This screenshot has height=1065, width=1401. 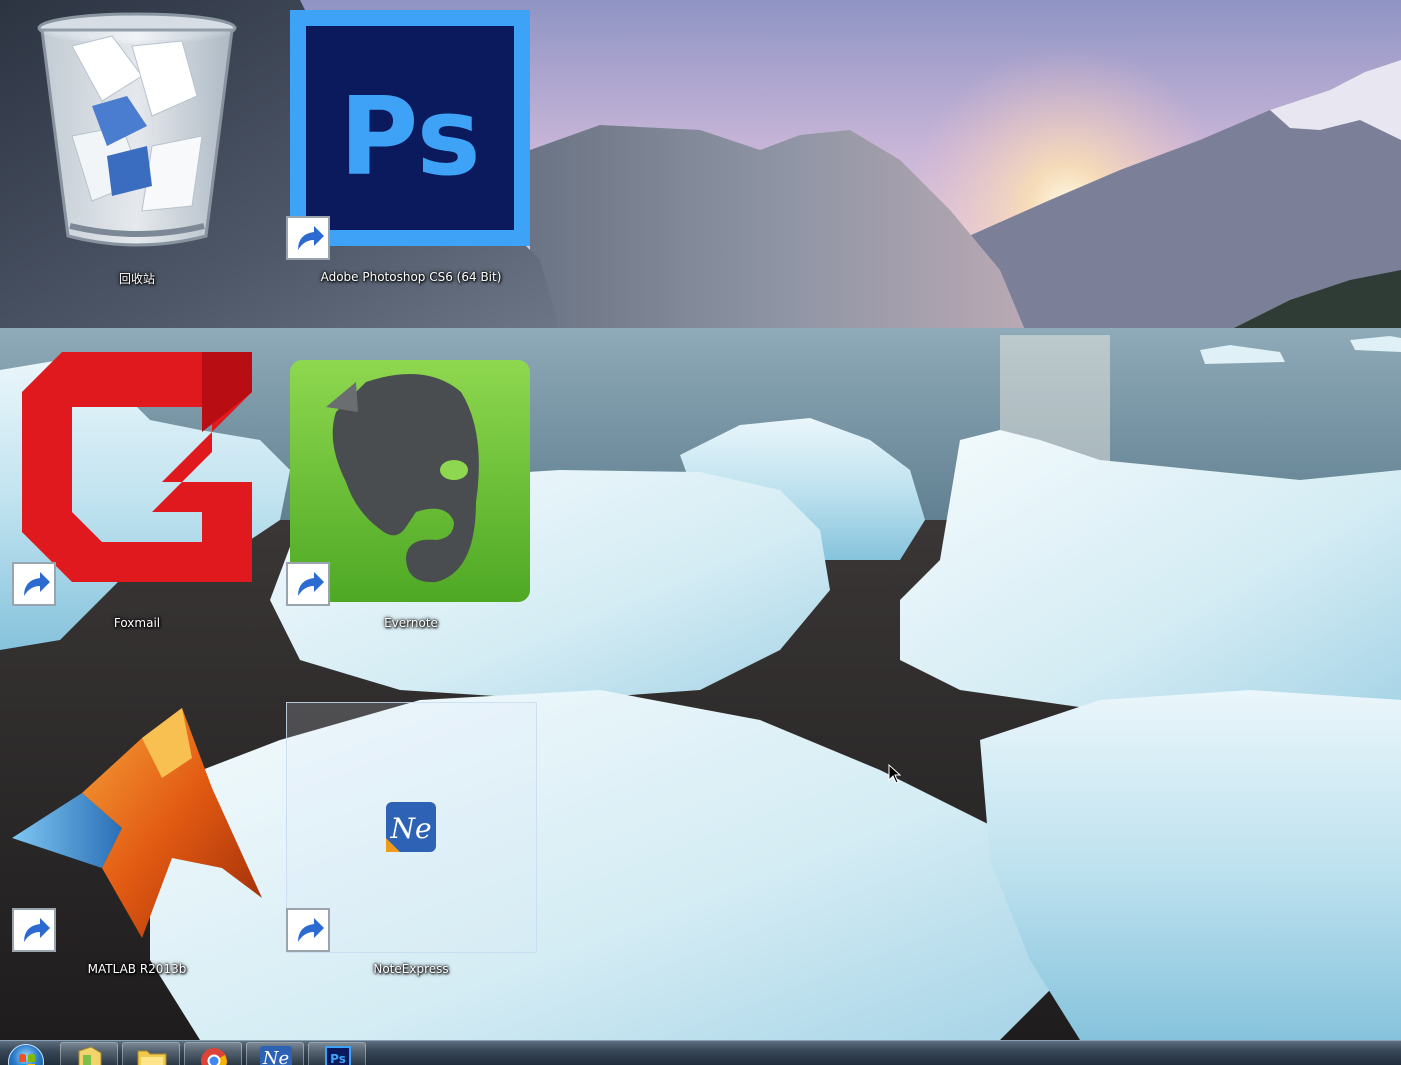 I want to click on taskbar-button-libraries, so click(x=89, y=1053).